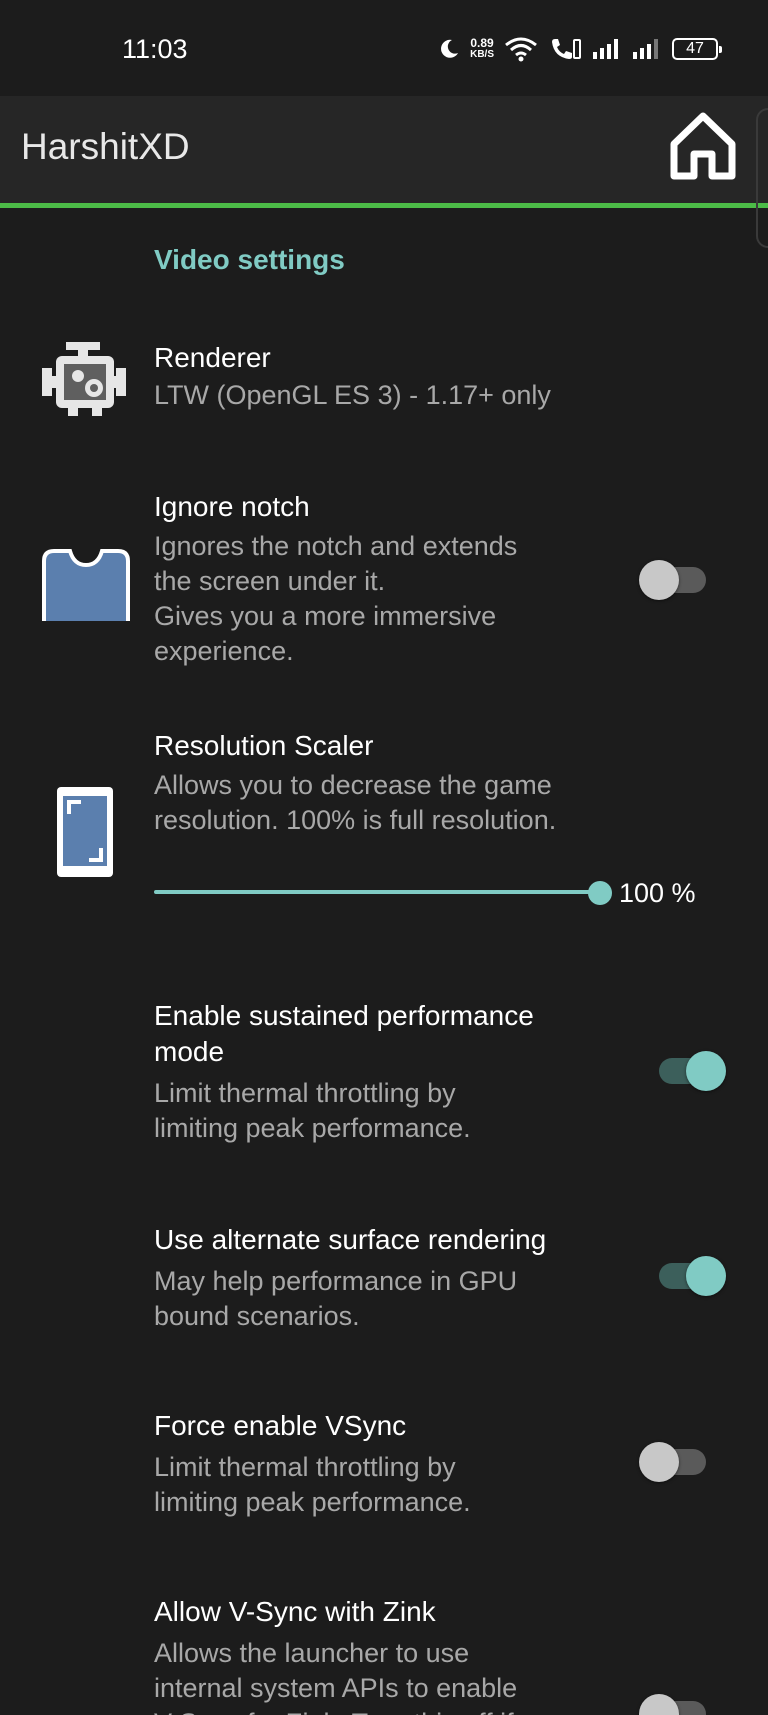 Image resolution: width=768 pixels, height=1715 pixels. What do you see at coordinates (155, 49) in the screenshot?
I see `status-time: 11:03` at bounding box center [155, 49].